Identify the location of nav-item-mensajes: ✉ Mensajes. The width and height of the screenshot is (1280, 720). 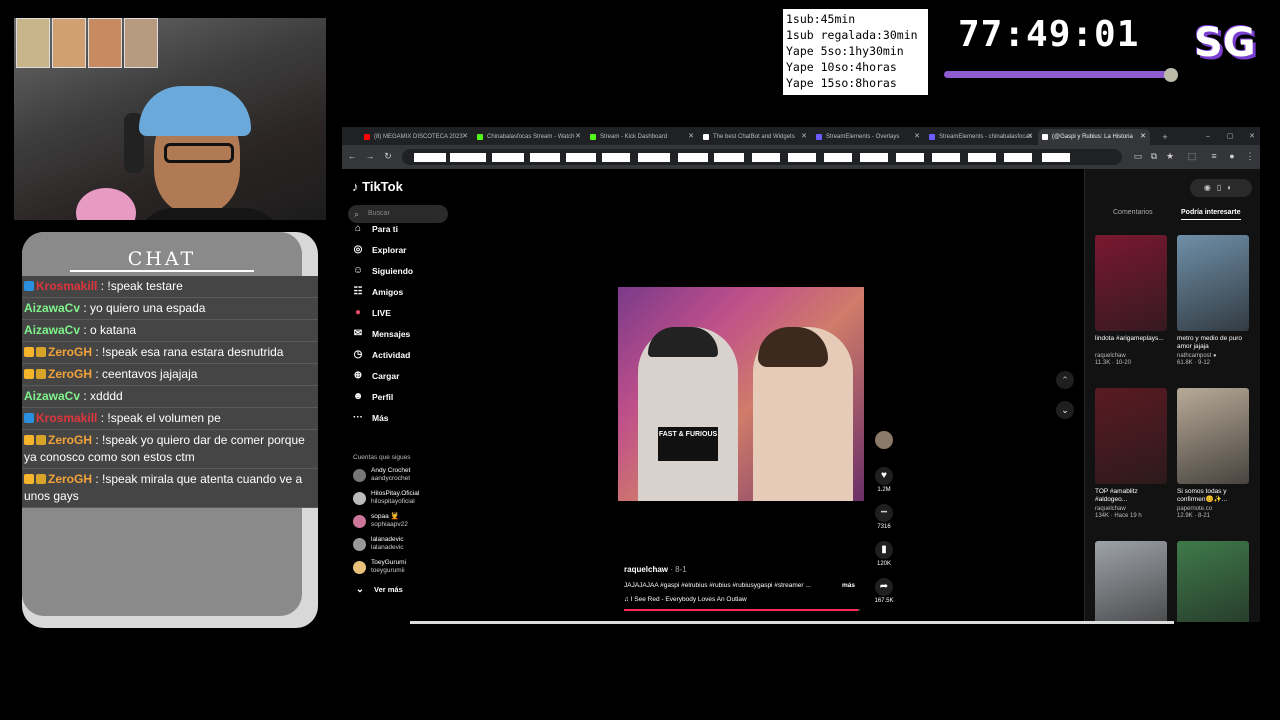
(381, 334).